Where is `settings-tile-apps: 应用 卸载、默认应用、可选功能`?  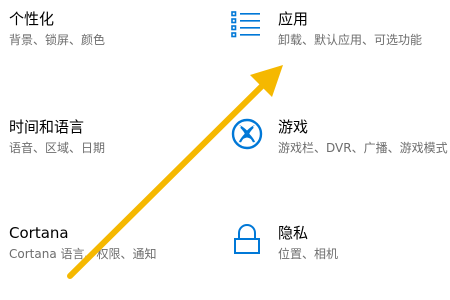
settings-tile-apps: 应用 卸载、默认应用、可选功能 is located at coordinates (326, 29).